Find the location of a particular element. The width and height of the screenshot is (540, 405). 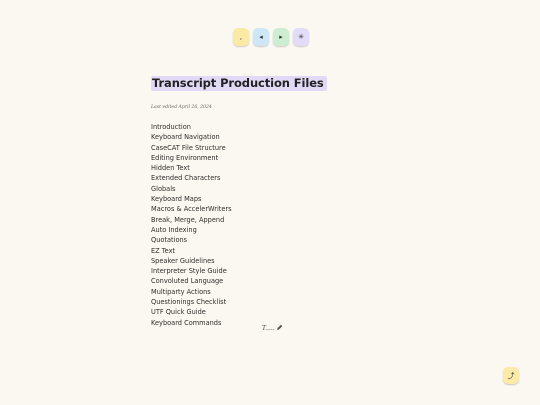

toc-link: Quotations is located at coordinates (169, 240).